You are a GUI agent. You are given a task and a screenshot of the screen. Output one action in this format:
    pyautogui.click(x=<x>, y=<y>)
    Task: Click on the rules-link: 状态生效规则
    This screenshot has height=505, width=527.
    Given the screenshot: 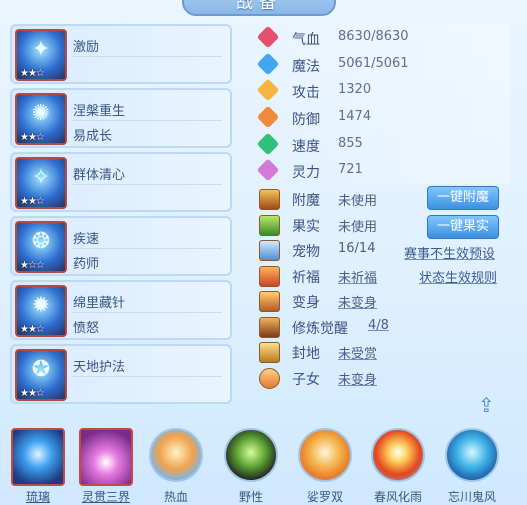 What is the action you would take?
    pyautogui.click(x=458, y=276)
    